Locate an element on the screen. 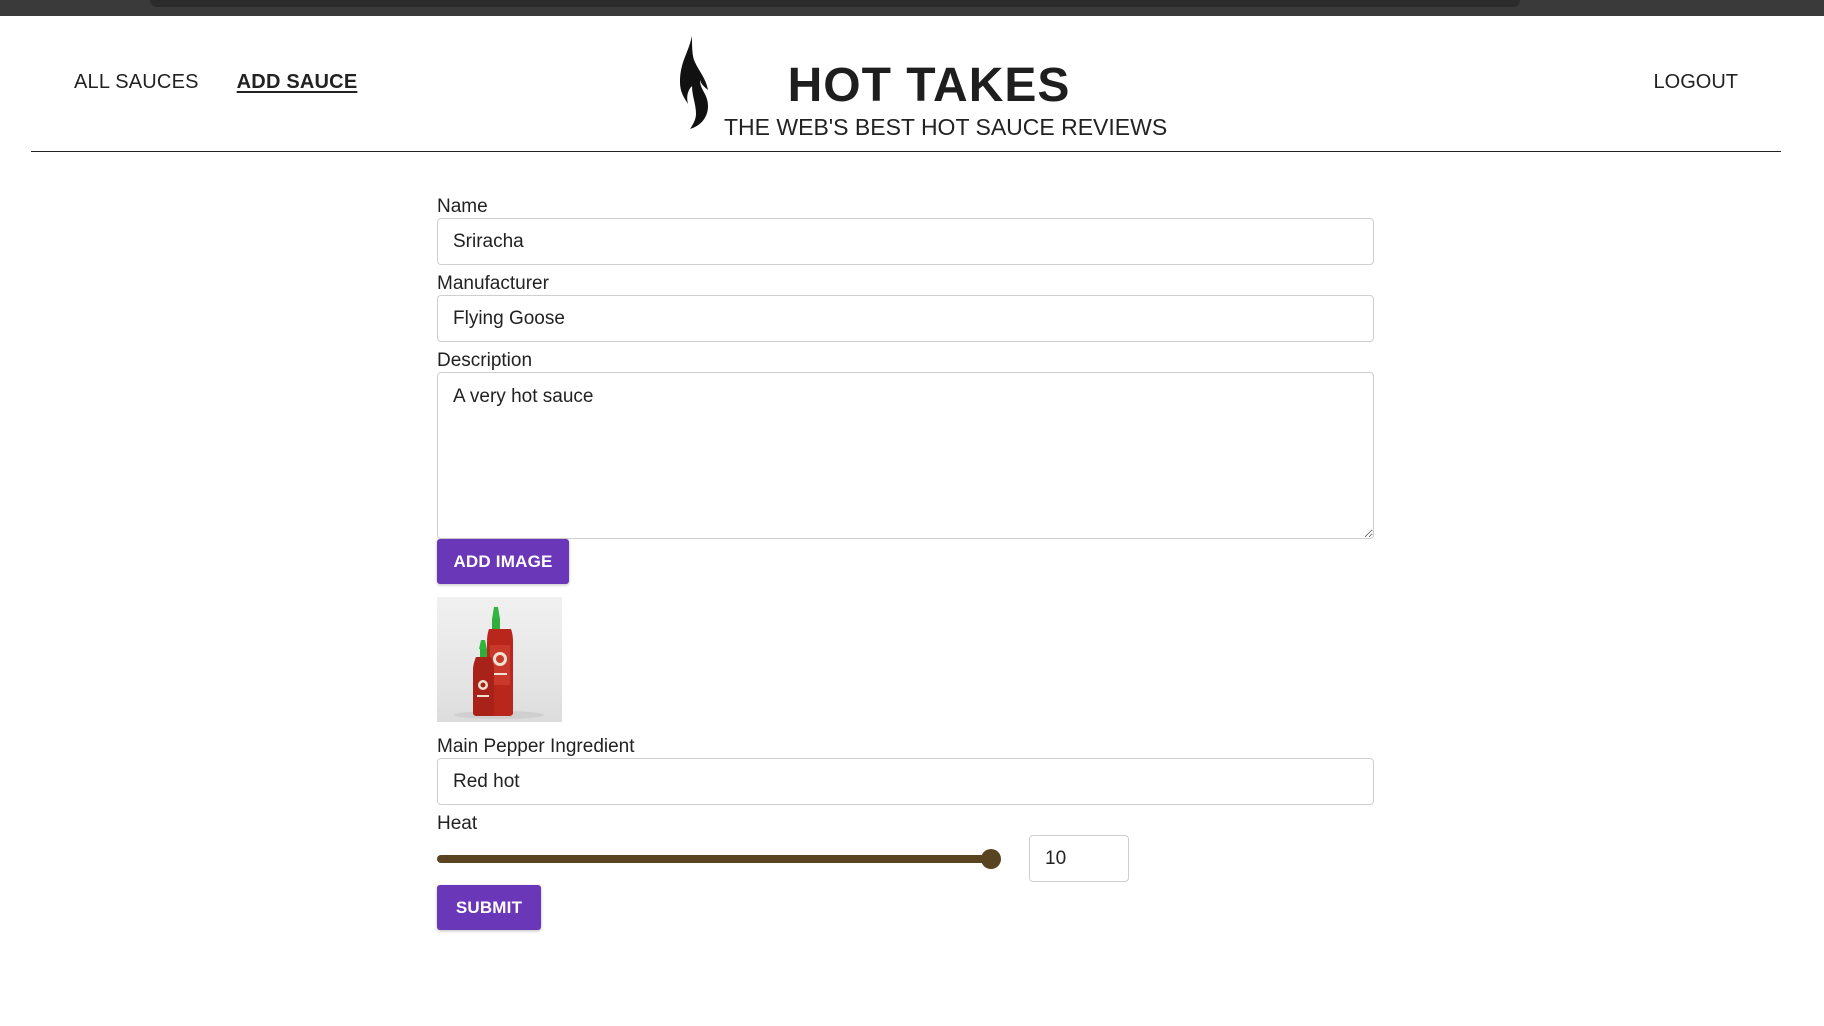 This screenshot has width=1824, height=1026. site-title: HOT TAKES is located at coordinates (929, 85).